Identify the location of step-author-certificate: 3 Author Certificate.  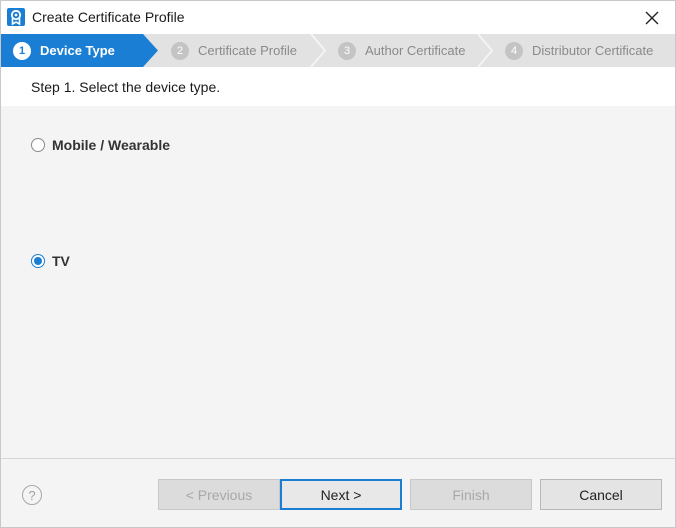
(401, 50).